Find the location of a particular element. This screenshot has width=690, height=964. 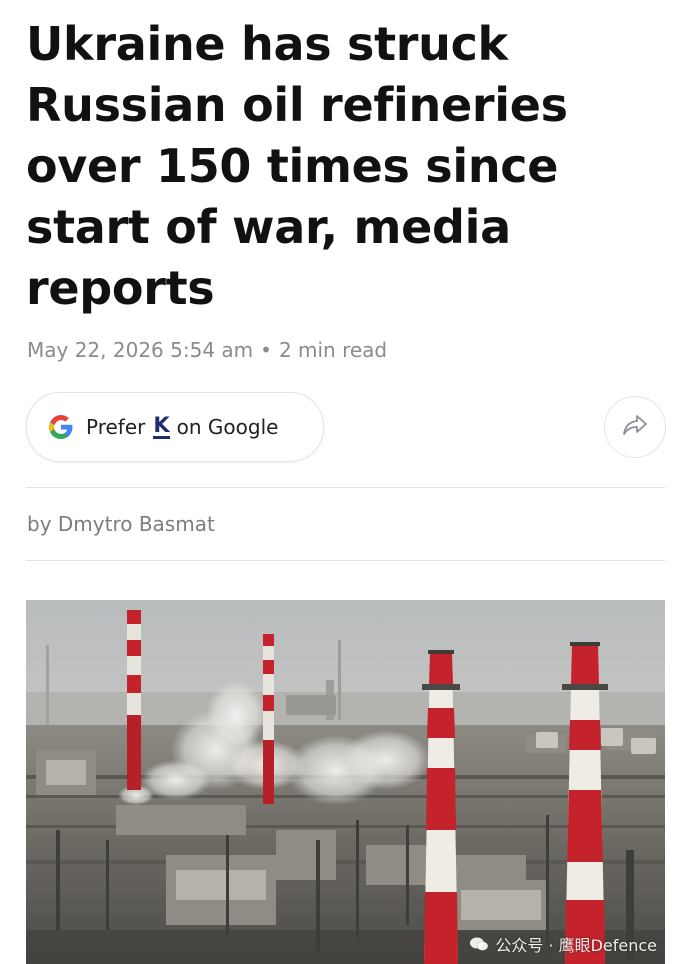

image-watermark: 公众号 · 鹰眼Defence is located at coordinates (563, 944).